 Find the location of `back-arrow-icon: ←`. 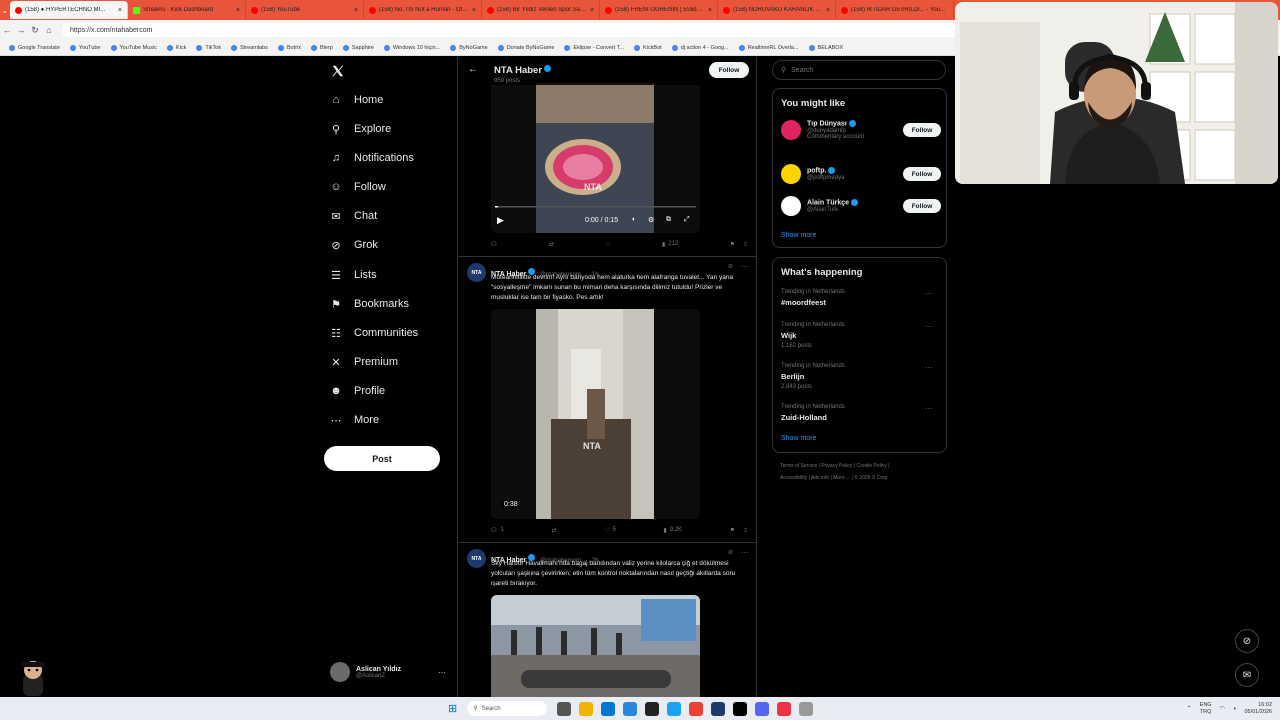

back-arrow-icon: ← is located at coordinates (473, 69).